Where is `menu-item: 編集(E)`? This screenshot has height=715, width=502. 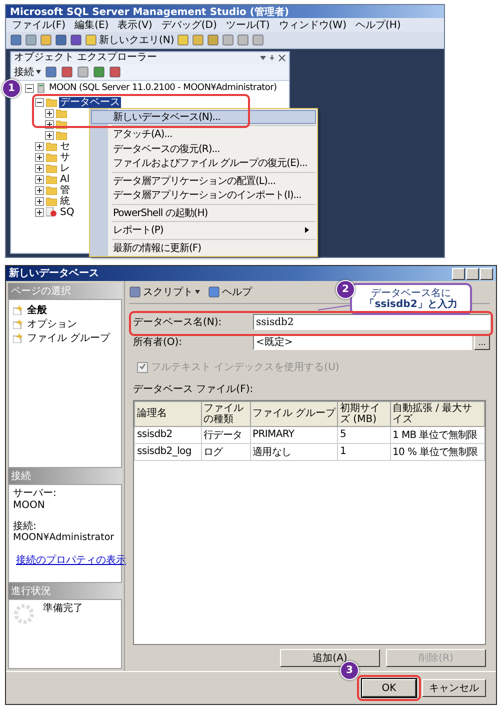 menu-item: 編集(E) is located at coordinates (91, 25).